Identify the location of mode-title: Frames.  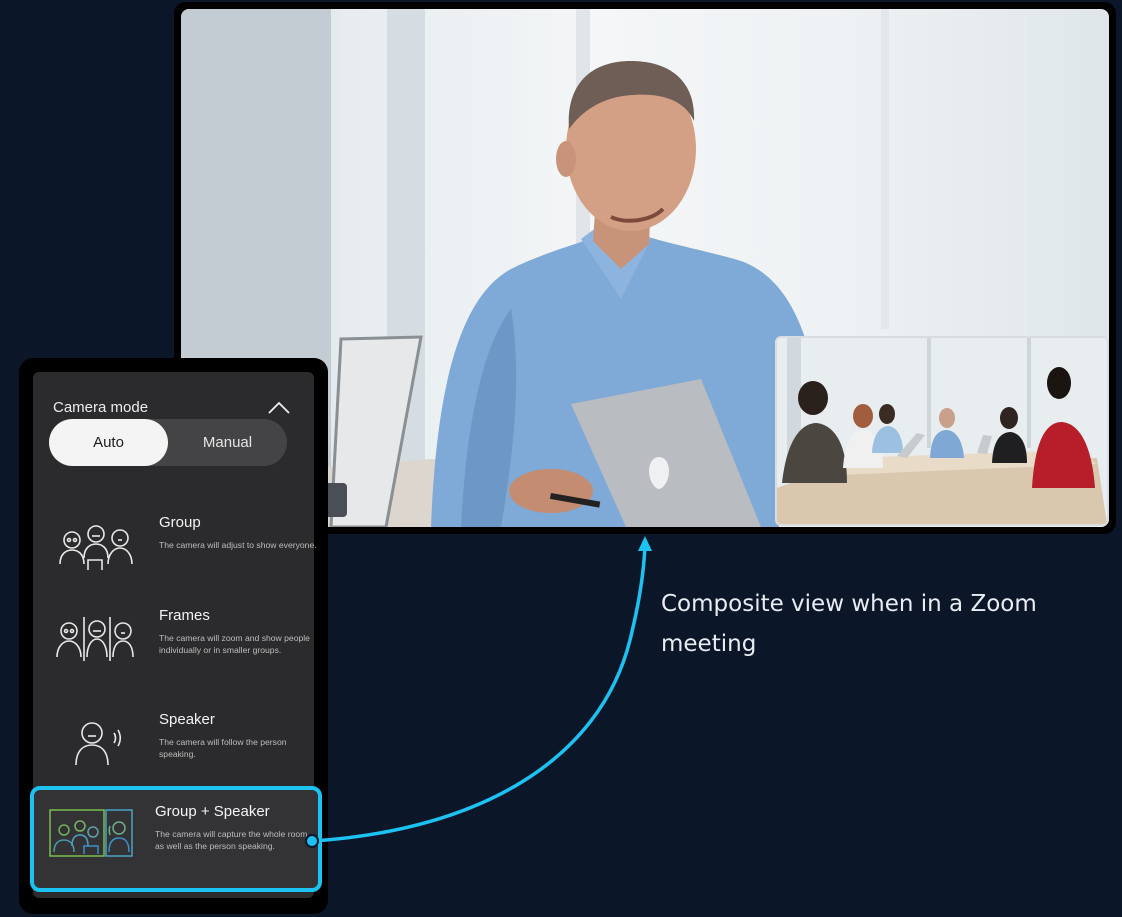
(184, 615).